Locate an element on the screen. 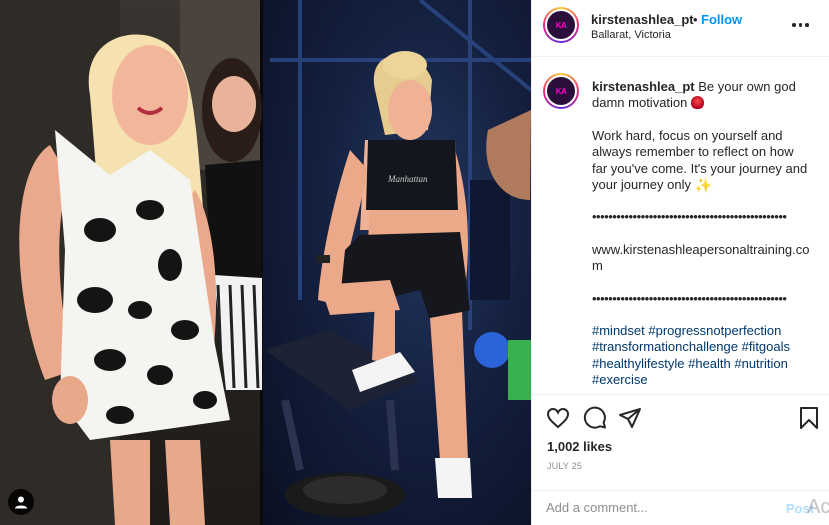 The image size is (829, 525). more-options-icon is located at coordinates (804, 25).